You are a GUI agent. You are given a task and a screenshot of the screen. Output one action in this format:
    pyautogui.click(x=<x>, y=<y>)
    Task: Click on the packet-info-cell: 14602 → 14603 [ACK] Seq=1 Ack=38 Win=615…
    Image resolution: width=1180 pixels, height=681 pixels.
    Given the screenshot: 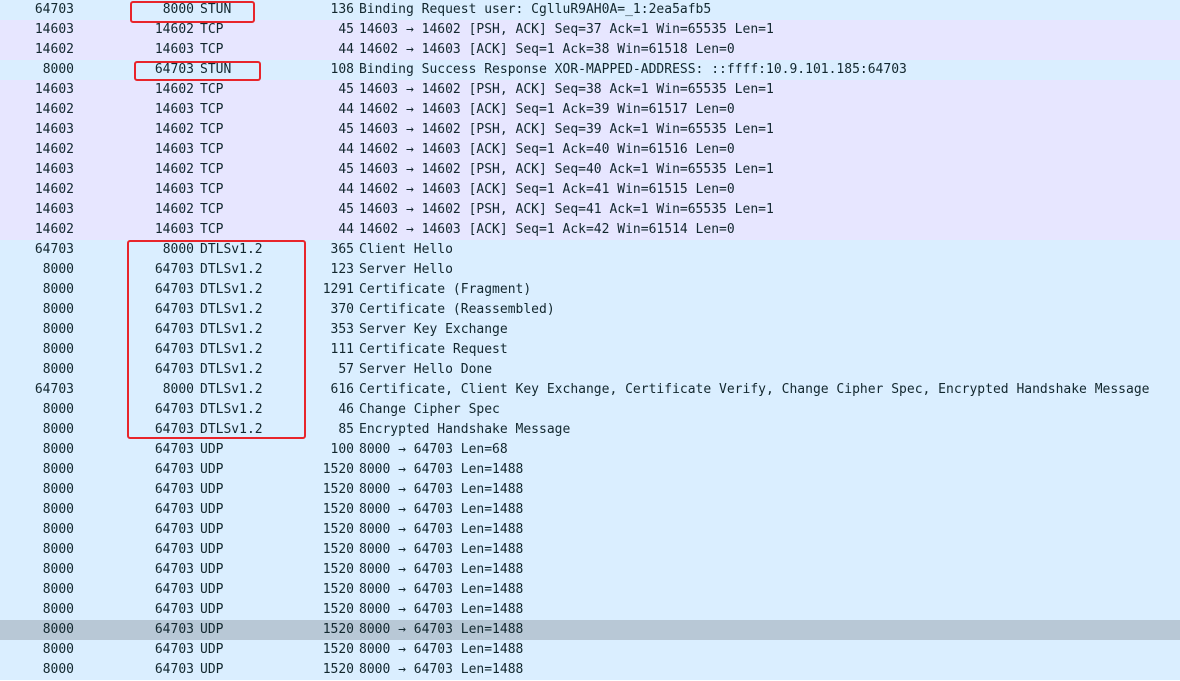 What is the action you would take?
    pyautogui.click(x=547, y=49)
    